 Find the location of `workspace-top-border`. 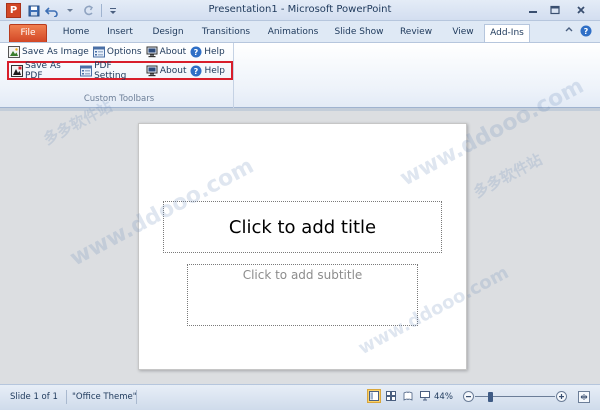

workspace-top-border is located at coordinates (300, 109).